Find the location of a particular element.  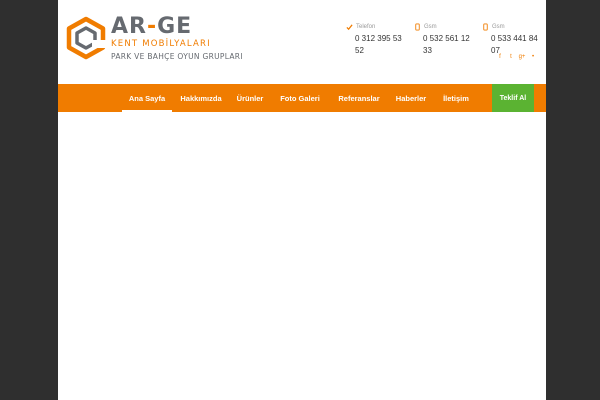

logo-subtitle: KENT MOBİLYALARI is located at coordinates (161, 44).